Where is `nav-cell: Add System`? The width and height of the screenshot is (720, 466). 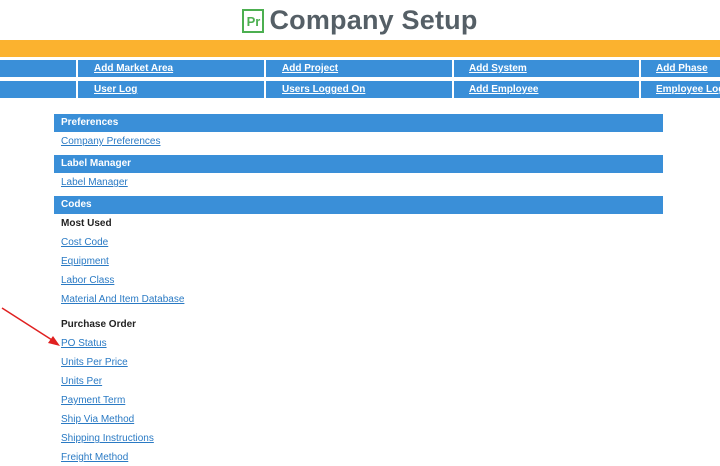 nav-cell: Add System is located at coordinates (545, 68).